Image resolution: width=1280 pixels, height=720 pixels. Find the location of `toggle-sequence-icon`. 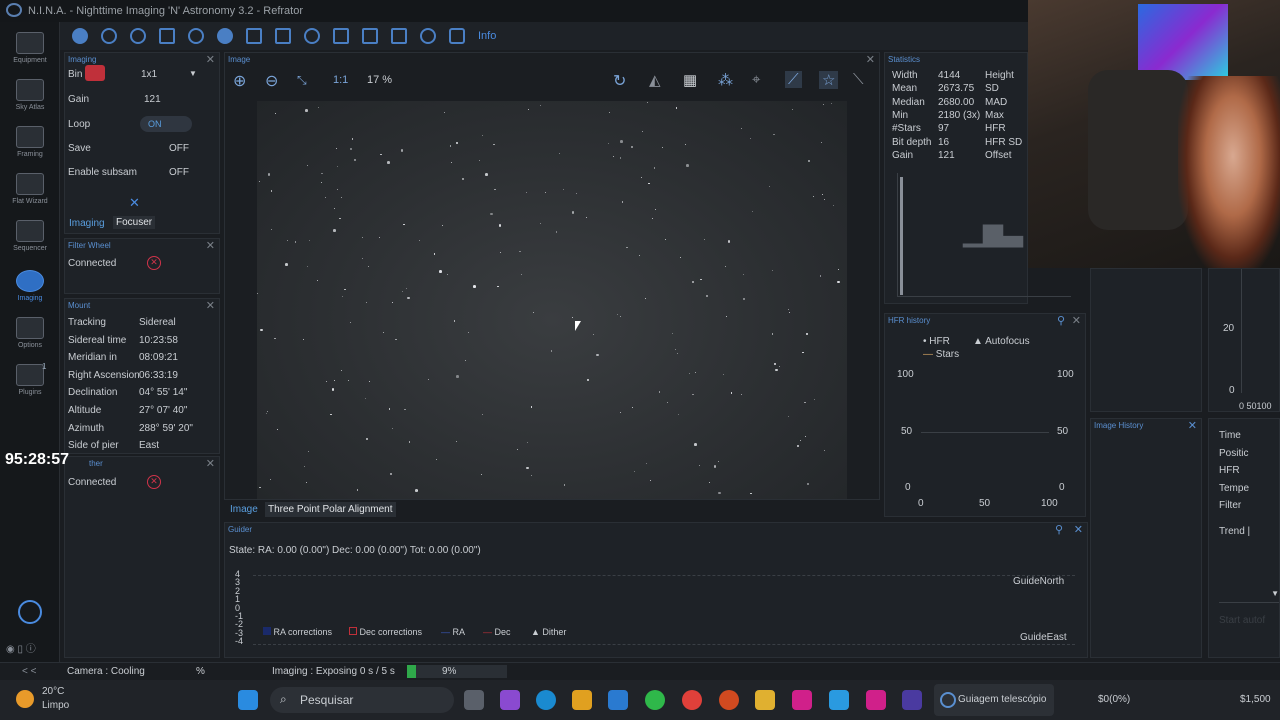

toggle-sequence-icon is located at coordinates (254, 36).